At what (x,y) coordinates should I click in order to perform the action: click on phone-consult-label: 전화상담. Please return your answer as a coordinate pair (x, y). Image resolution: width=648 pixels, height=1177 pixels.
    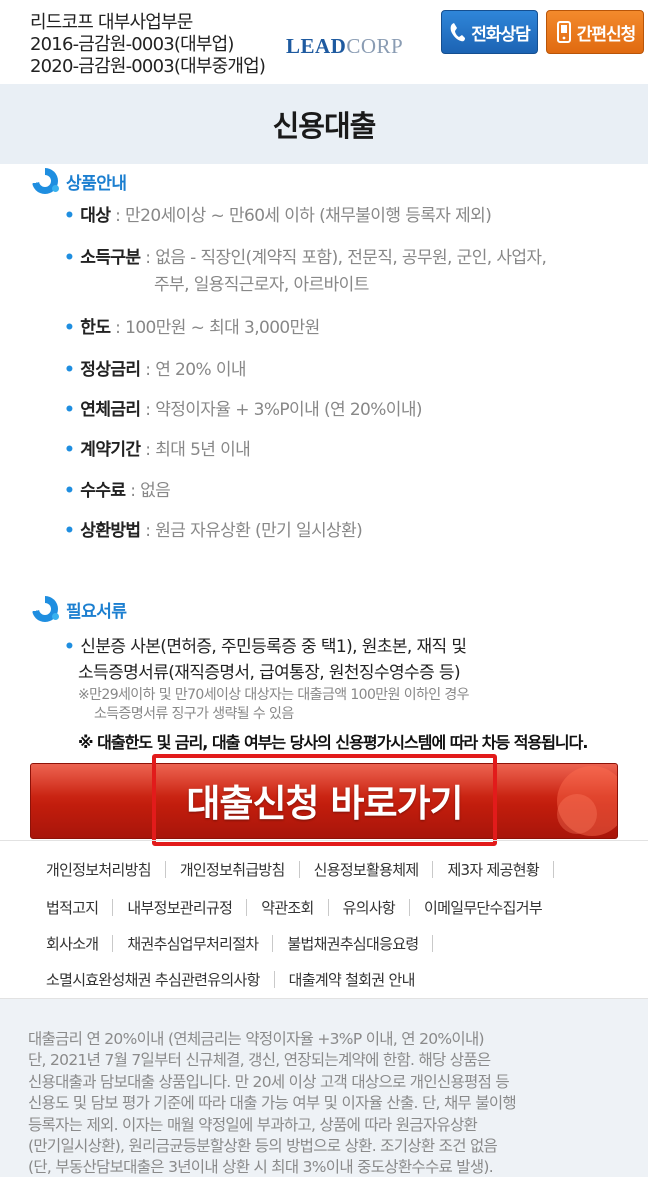
    Looking at the image, I should click on (501, 34).